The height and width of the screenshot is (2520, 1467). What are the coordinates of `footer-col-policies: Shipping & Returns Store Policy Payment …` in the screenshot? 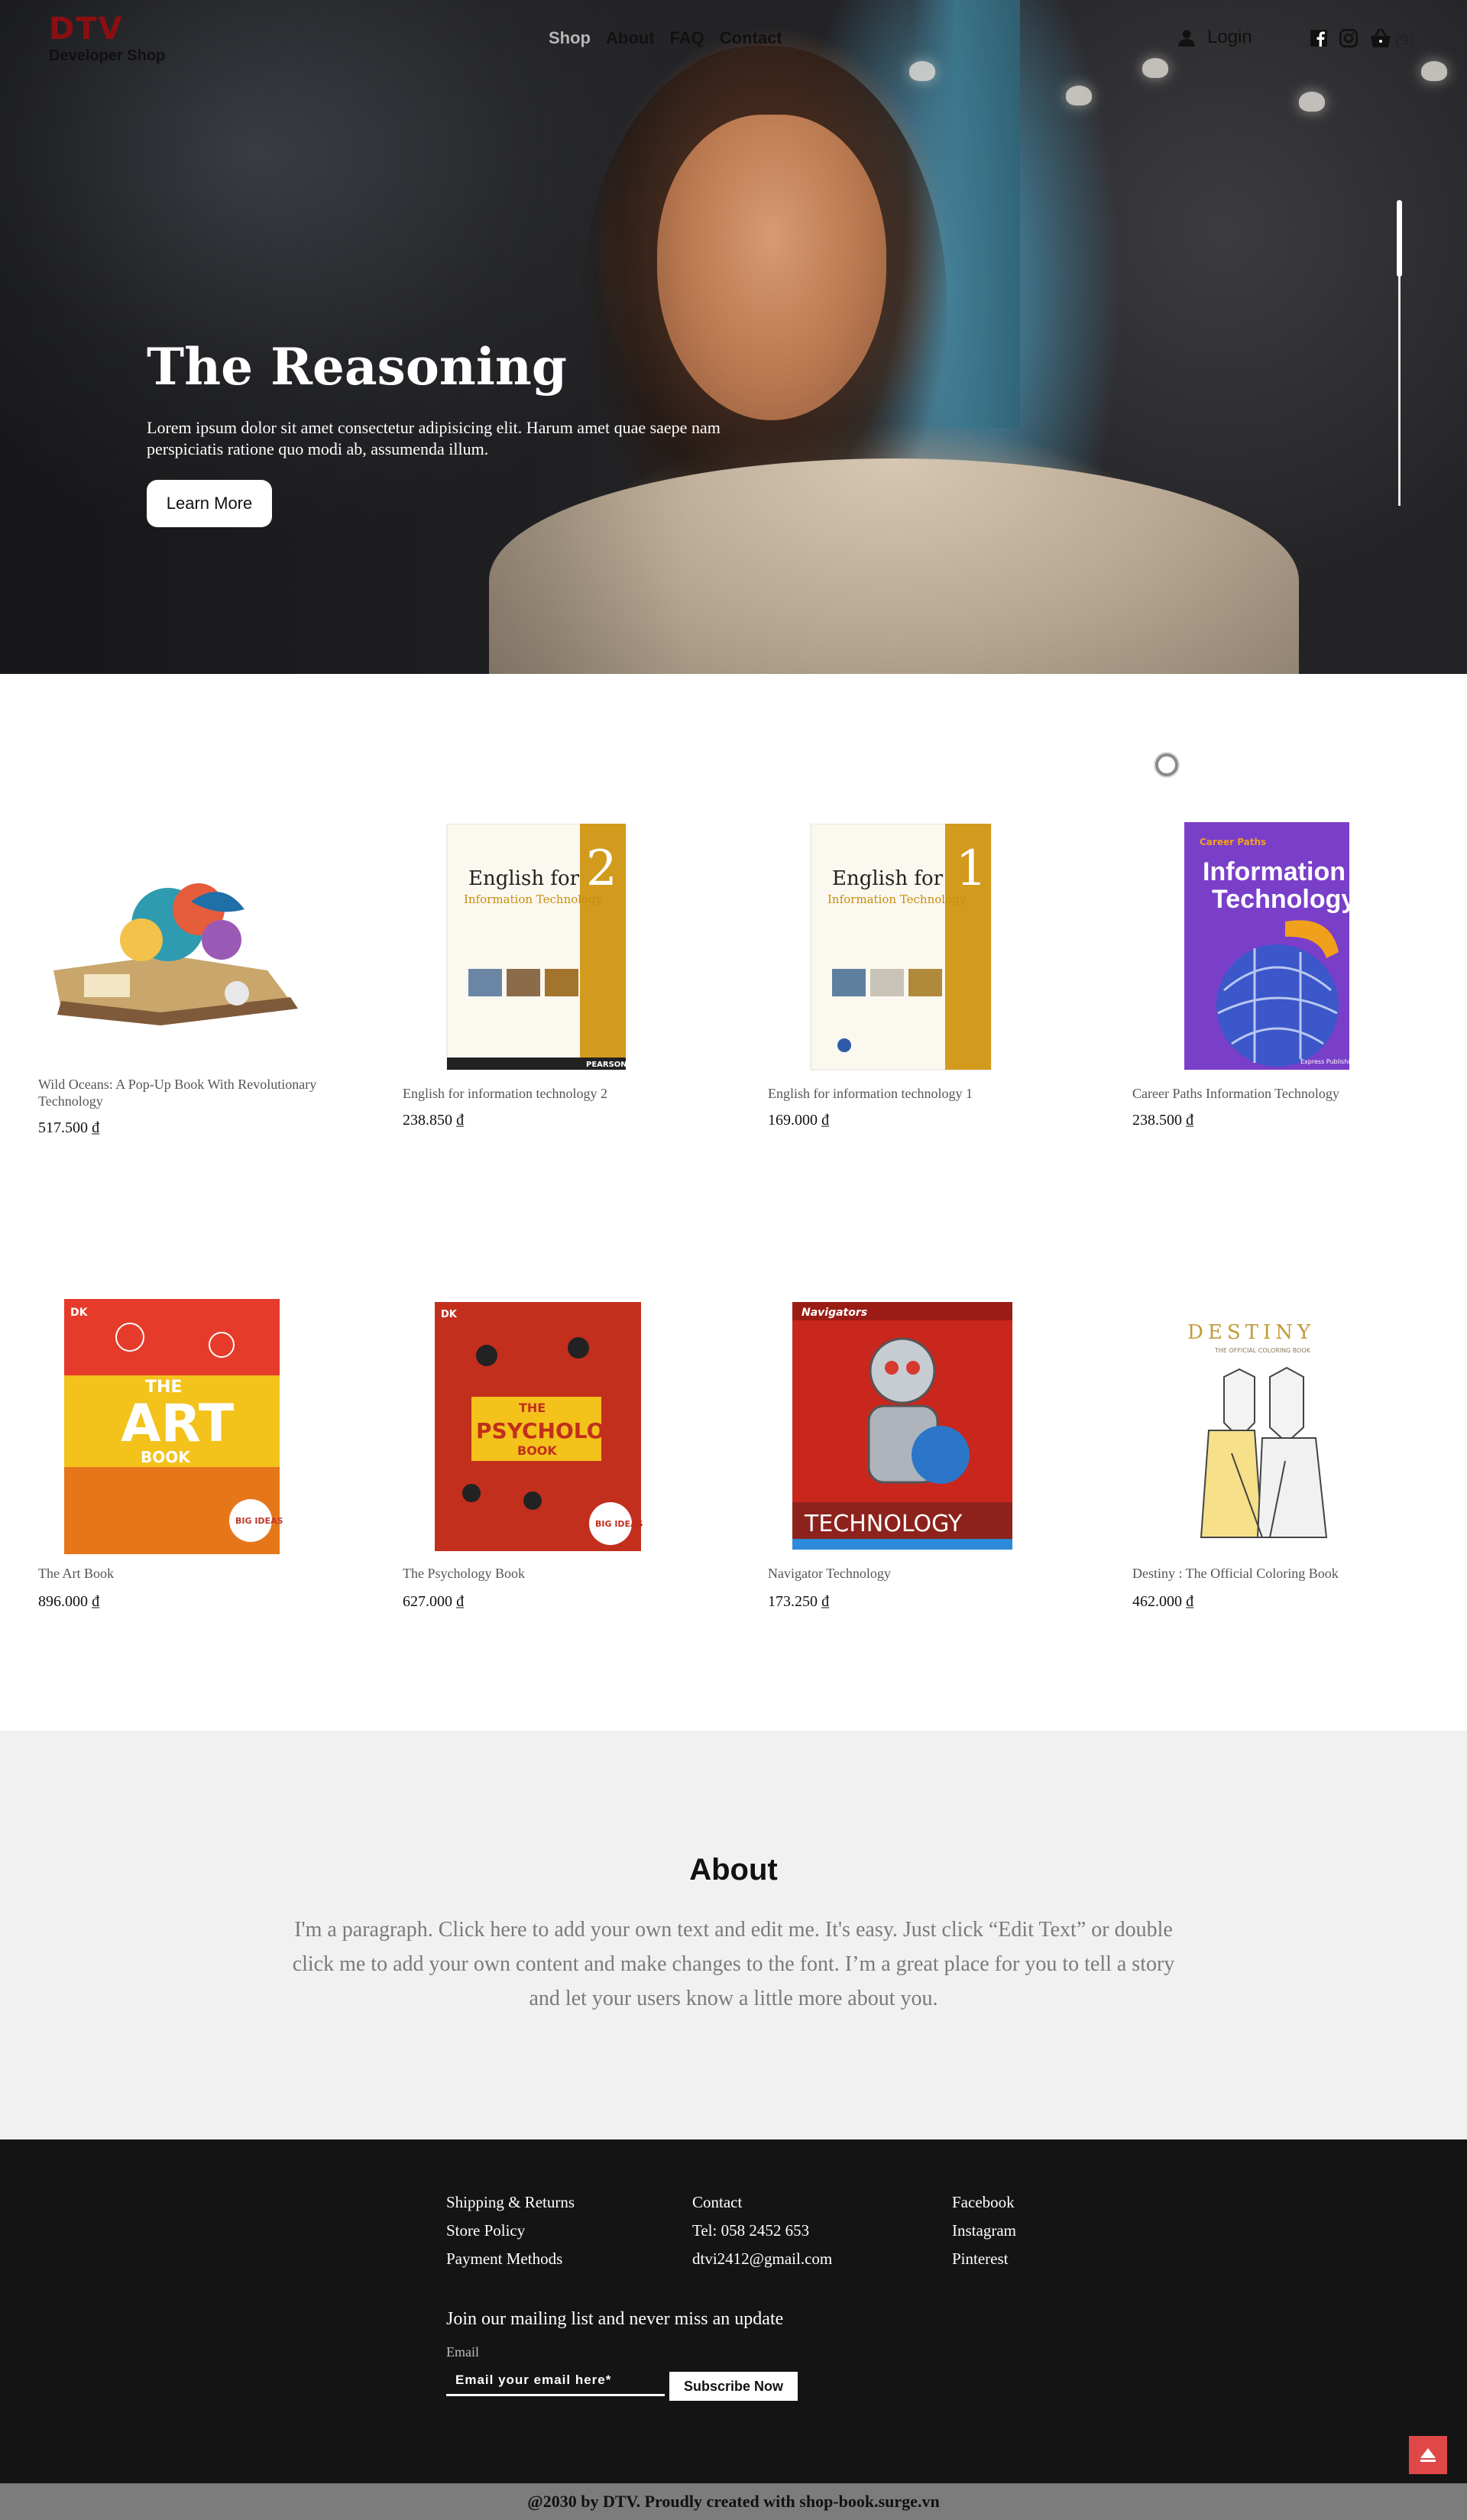 It's located at (511, 2230).